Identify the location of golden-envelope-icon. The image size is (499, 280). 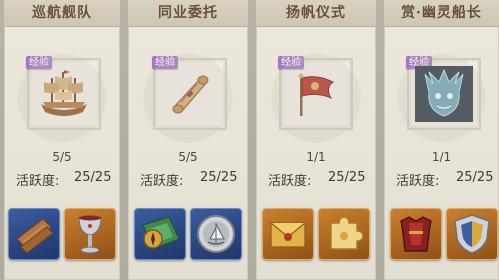
(288, 235).